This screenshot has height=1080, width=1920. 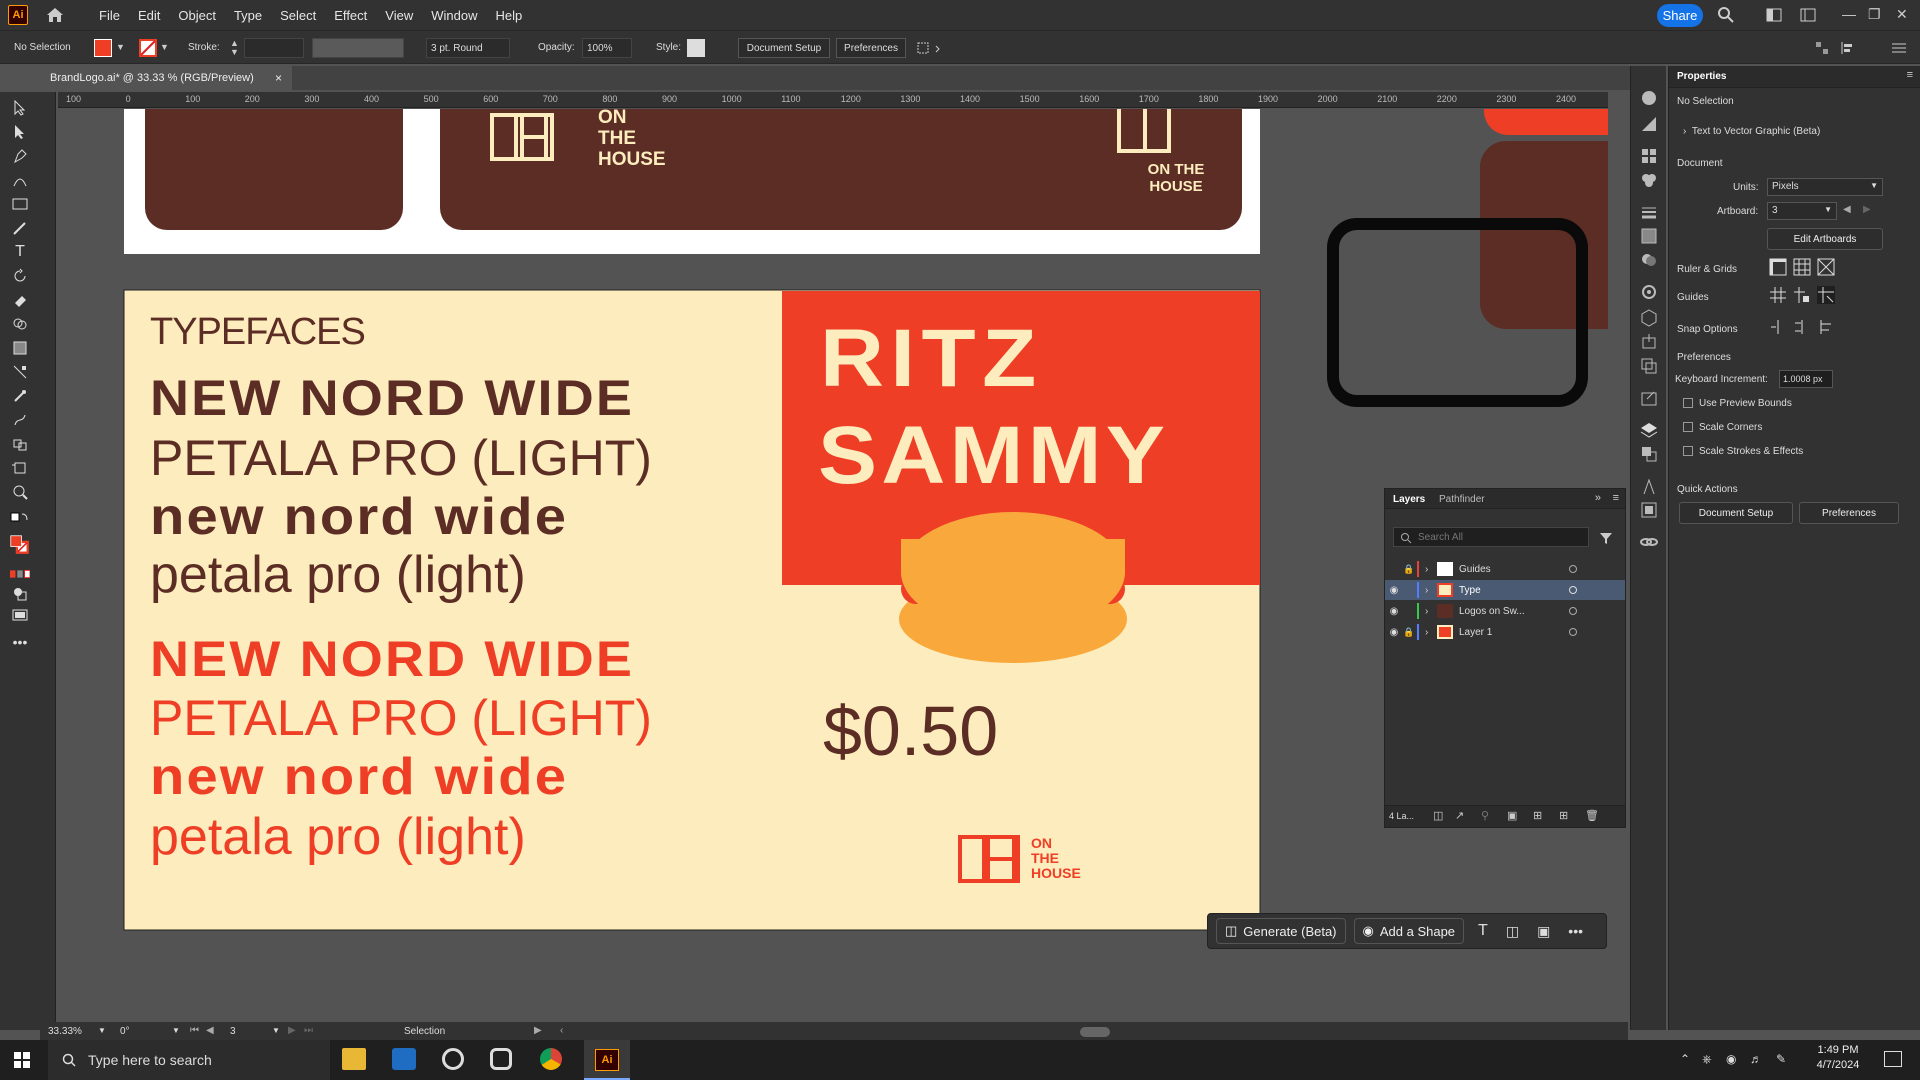 I want to click on stroke-swatch, so click(x=148, y=48).